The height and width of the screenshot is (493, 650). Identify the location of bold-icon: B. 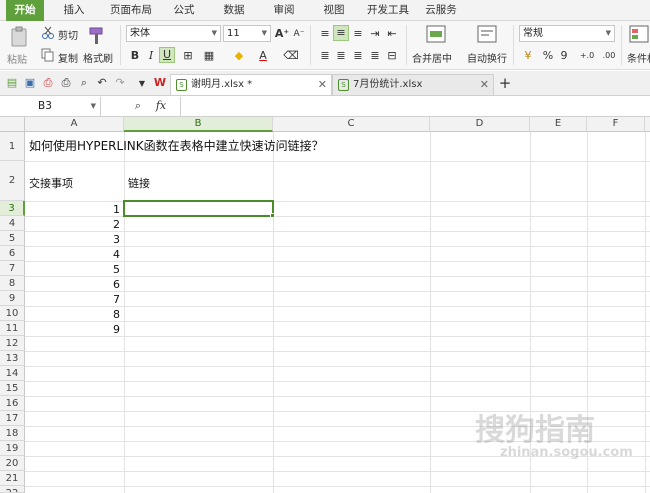
(135, 56).